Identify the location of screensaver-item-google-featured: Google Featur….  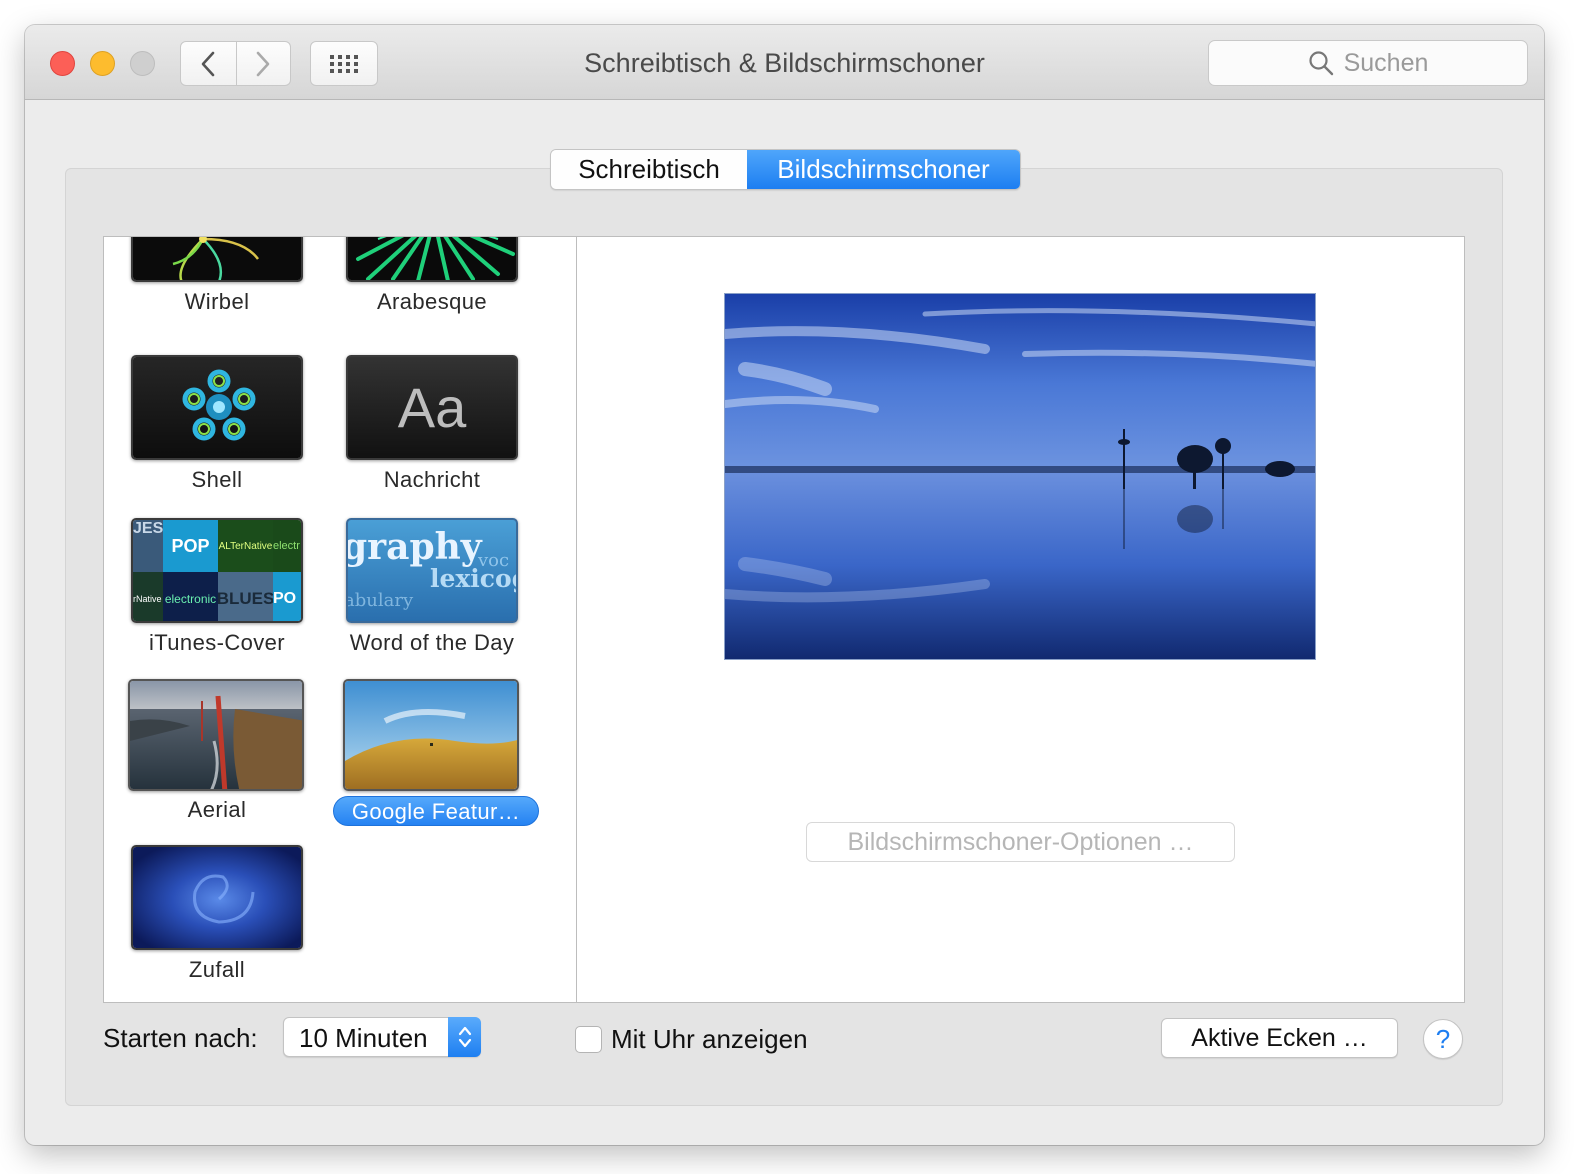
(434, 754).